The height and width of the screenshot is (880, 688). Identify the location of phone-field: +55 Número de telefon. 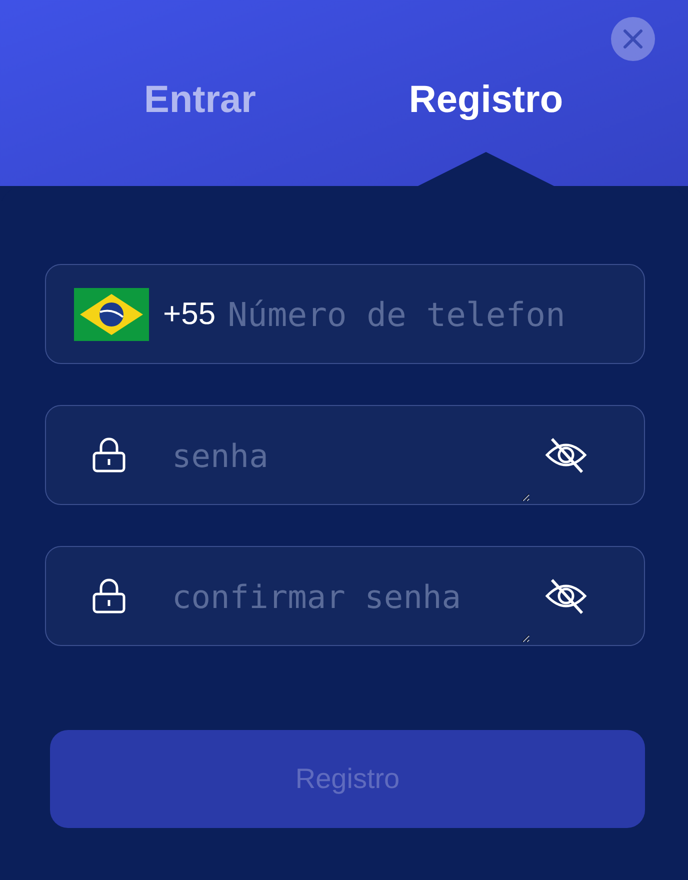
(345, 314).